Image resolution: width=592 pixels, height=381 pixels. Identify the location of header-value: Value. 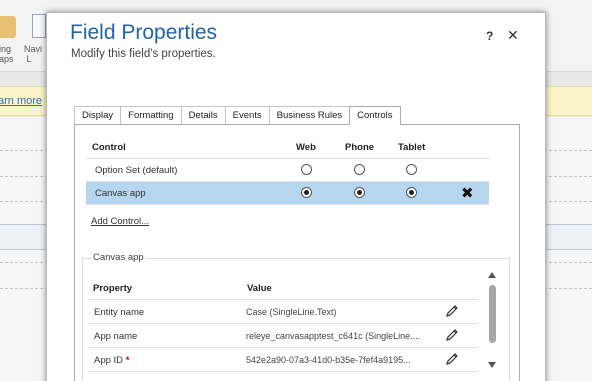
(259, 288).